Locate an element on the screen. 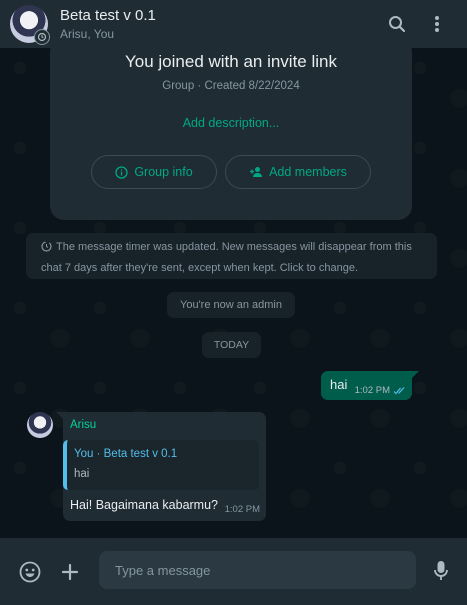 The image size is (467, 605). disappearing-timer-icon is located at coordinates (42, 37).